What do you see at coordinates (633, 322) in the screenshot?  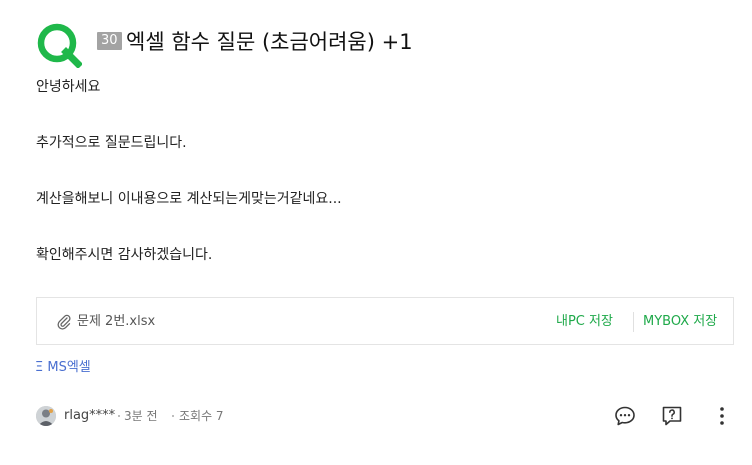 I see `divider` at bounding box center [633, 322].